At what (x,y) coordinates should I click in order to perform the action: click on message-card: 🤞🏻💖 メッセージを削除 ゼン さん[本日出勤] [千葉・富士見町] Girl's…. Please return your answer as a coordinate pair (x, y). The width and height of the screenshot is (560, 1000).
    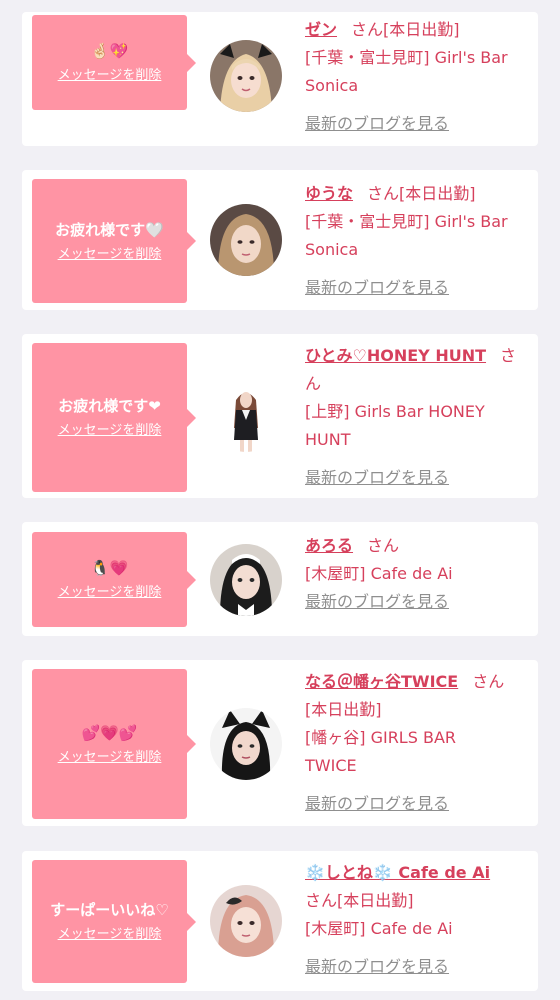
    Looking at the image, I should click on (280, 79).